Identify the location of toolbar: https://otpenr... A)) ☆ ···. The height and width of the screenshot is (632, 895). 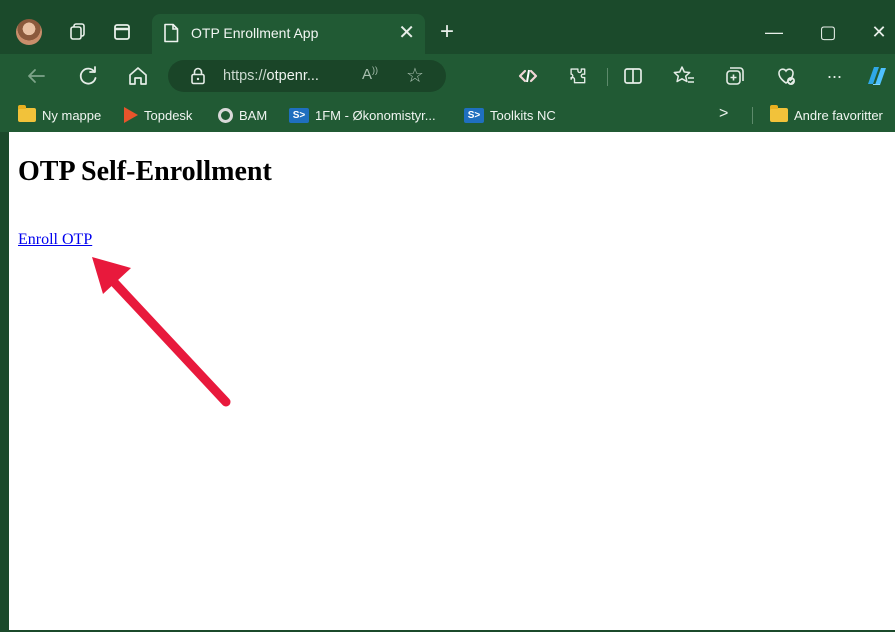
(447, 76).